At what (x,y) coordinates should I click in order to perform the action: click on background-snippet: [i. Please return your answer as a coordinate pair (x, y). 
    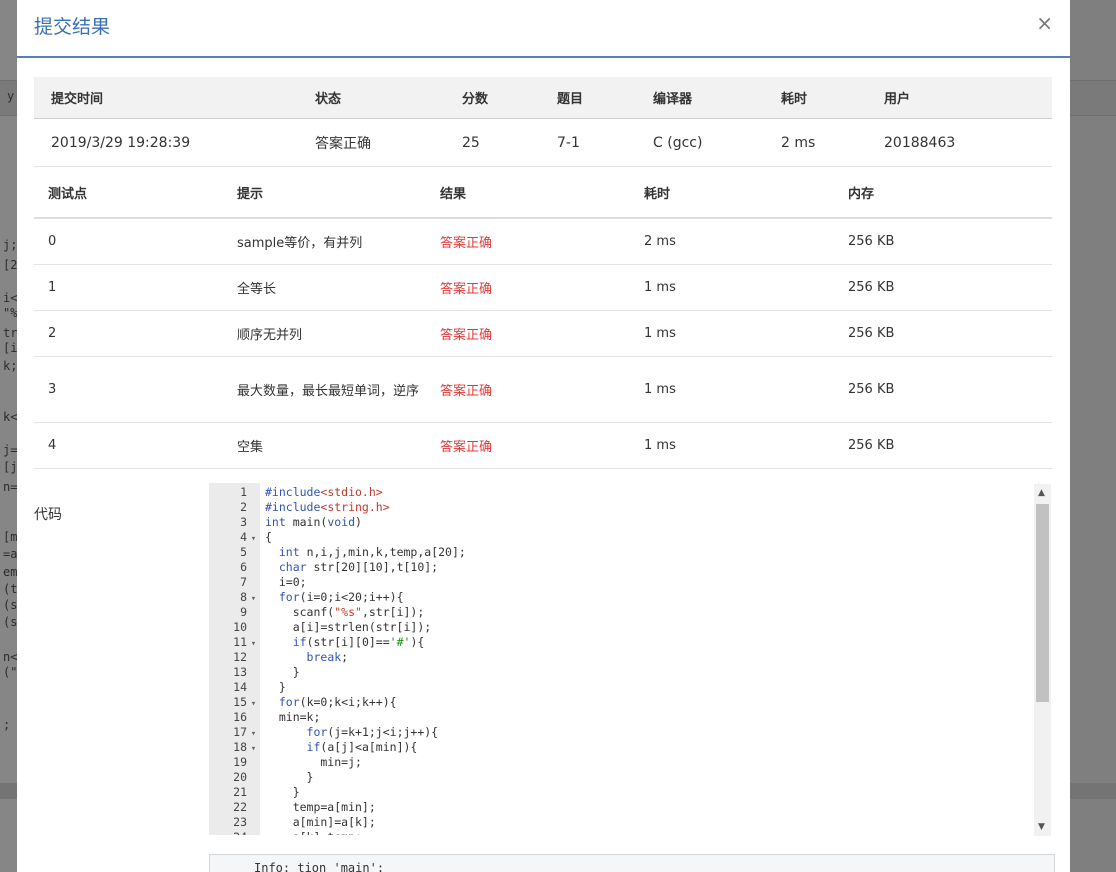
    Looking at the image, I should click on (10, 348).